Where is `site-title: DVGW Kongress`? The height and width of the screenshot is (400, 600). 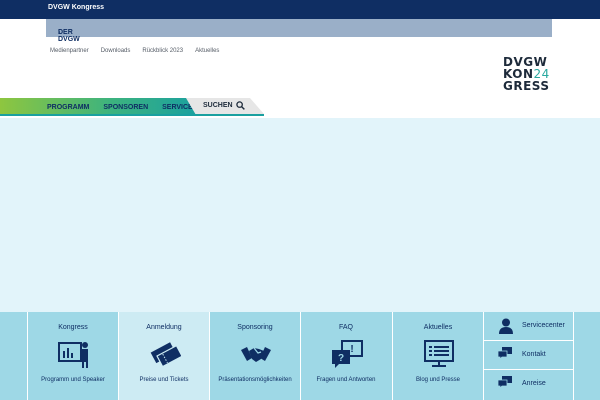 site-title: DVGW Kongress is located at coordinates (76, 7).